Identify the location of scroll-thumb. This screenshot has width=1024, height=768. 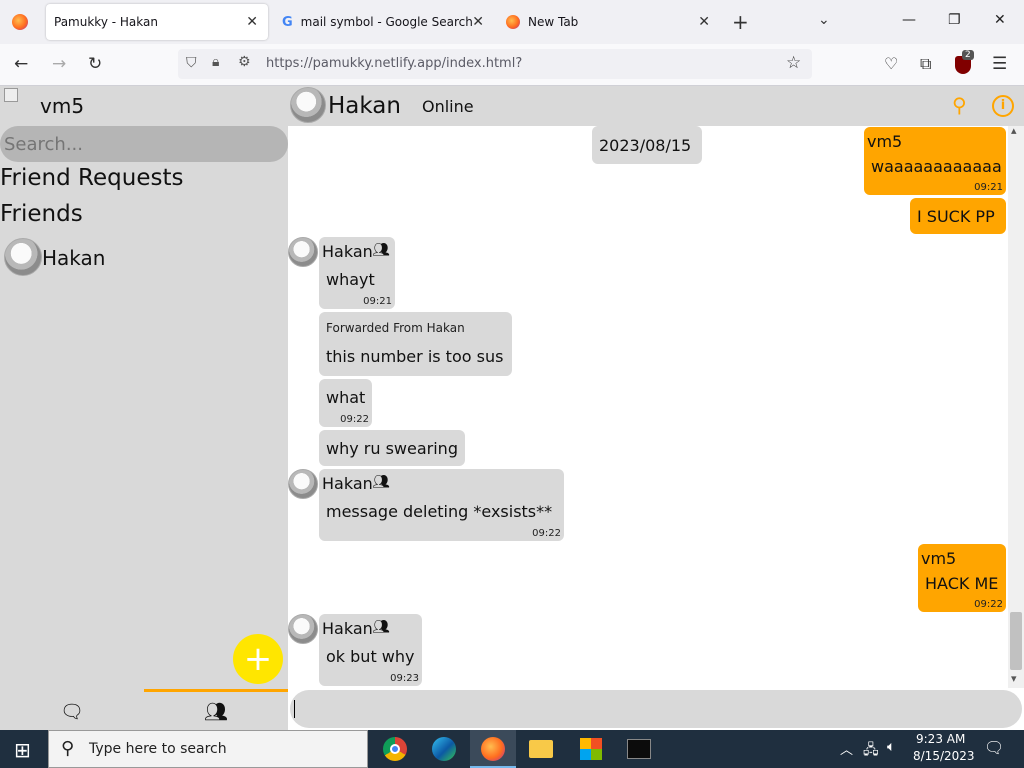
(1016, 641).